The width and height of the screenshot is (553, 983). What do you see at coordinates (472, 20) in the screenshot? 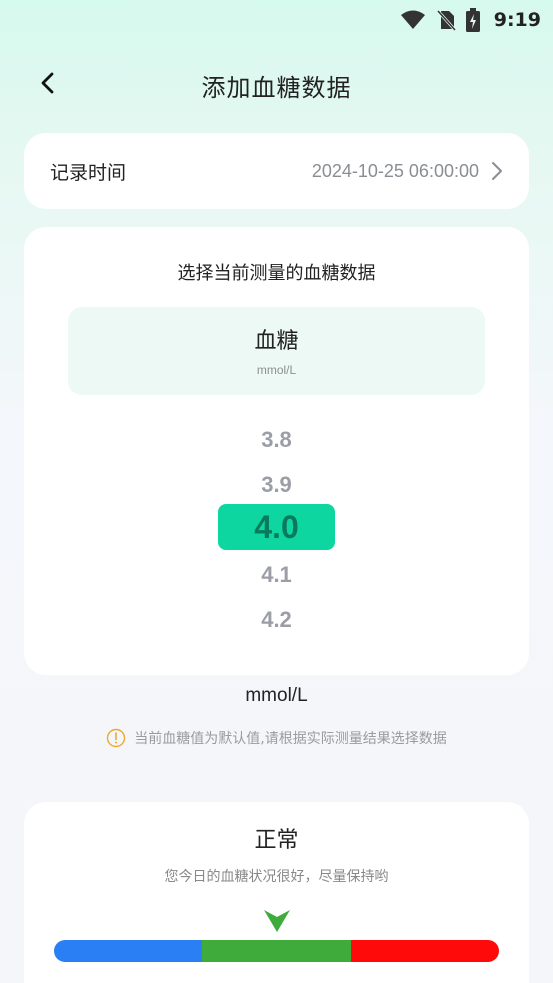
I see `battery-charging-icon` at bounding box center [472, 20].